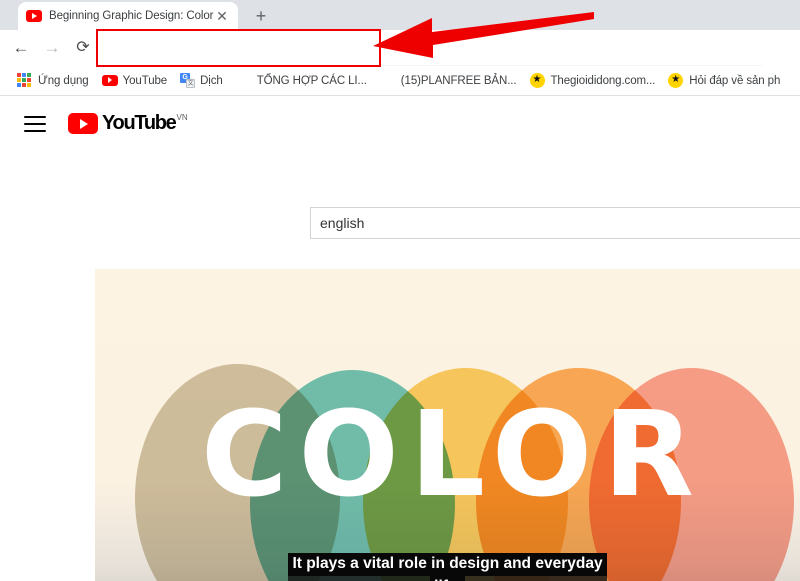 This screenshot has height=581, width=800. I want to click on bookmark-item-youtube: YouTube, so click(135, 81).